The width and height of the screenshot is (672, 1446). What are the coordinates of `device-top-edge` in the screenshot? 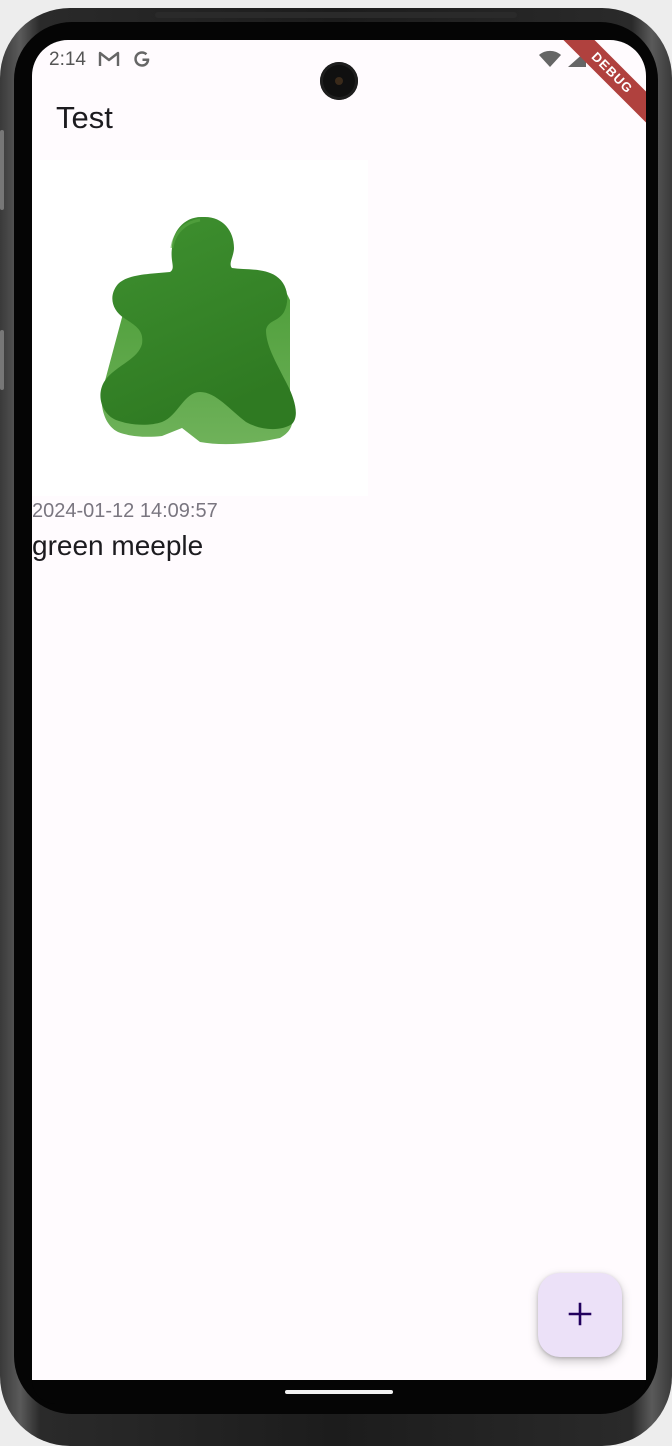 It's located at (336, 15).